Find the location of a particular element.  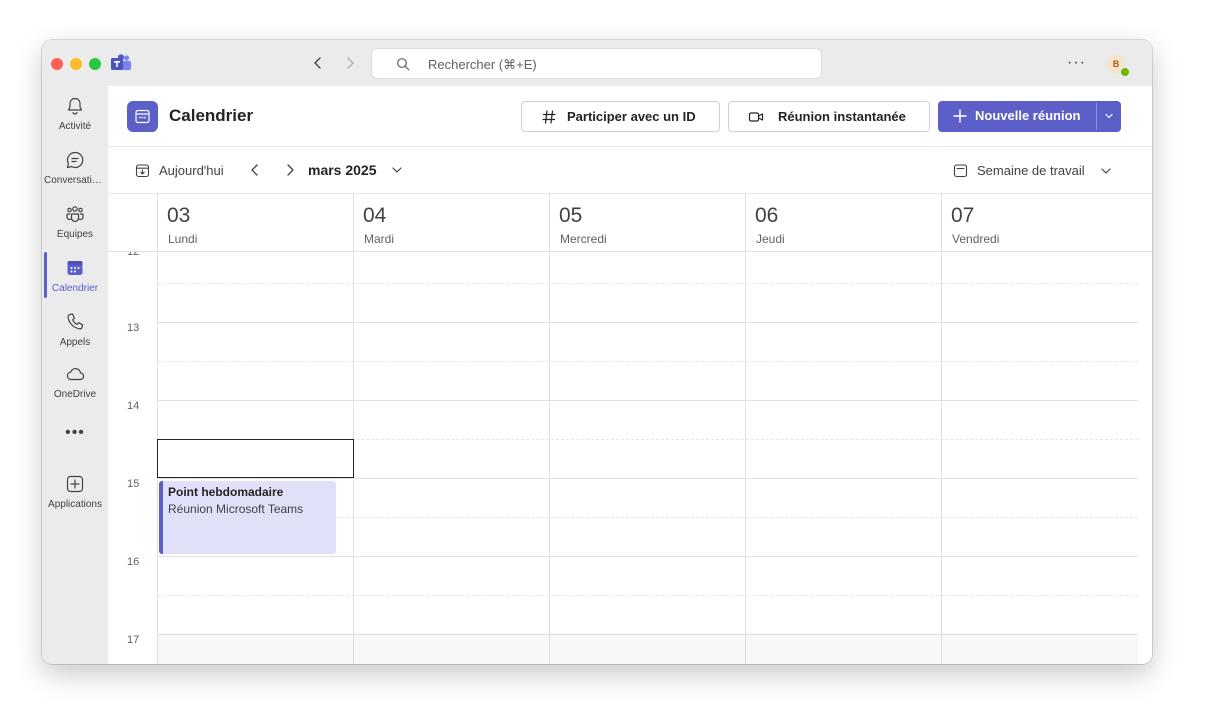

search-input: Rechercher (⌘+E) is located at coordinates (596, 63).